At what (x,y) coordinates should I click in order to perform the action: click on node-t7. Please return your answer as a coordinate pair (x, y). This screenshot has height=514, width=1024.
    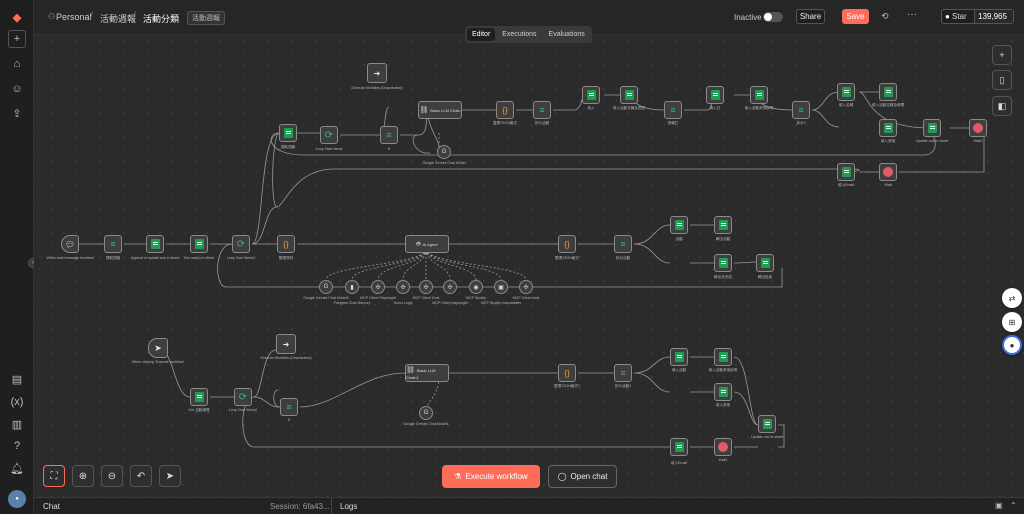
    Looking at the image, I should click on (846, 92).